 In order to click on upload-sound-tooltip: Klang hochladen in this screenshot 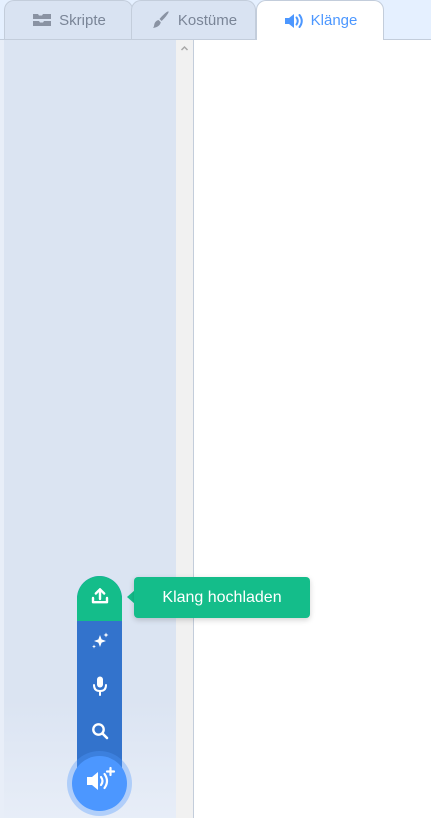, I will do `click(222, 597)`.